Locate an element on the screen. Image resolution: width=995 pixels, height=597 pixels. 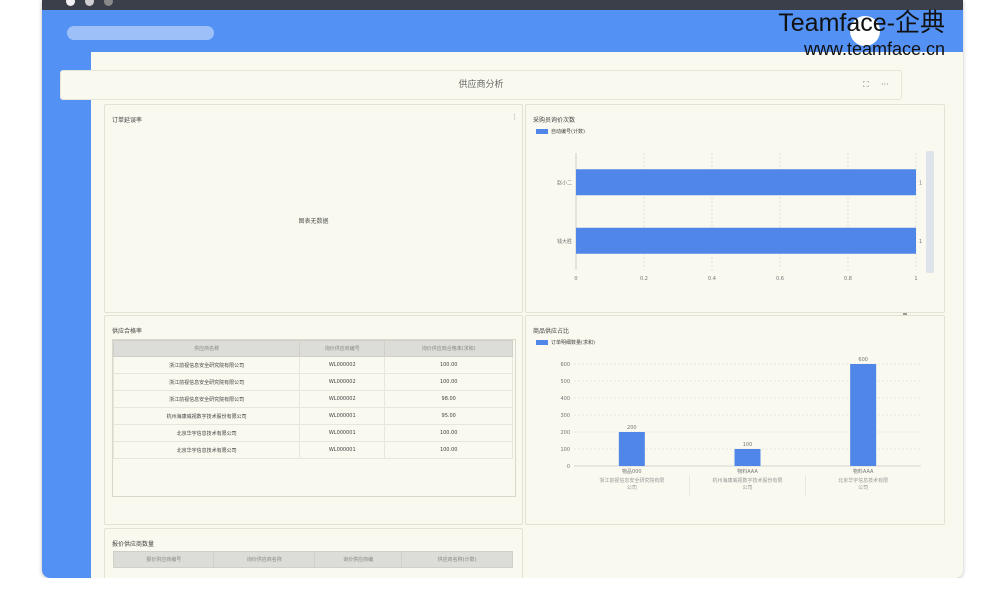
x-tick-label: 物品000 is located at coordinates (632, 471).